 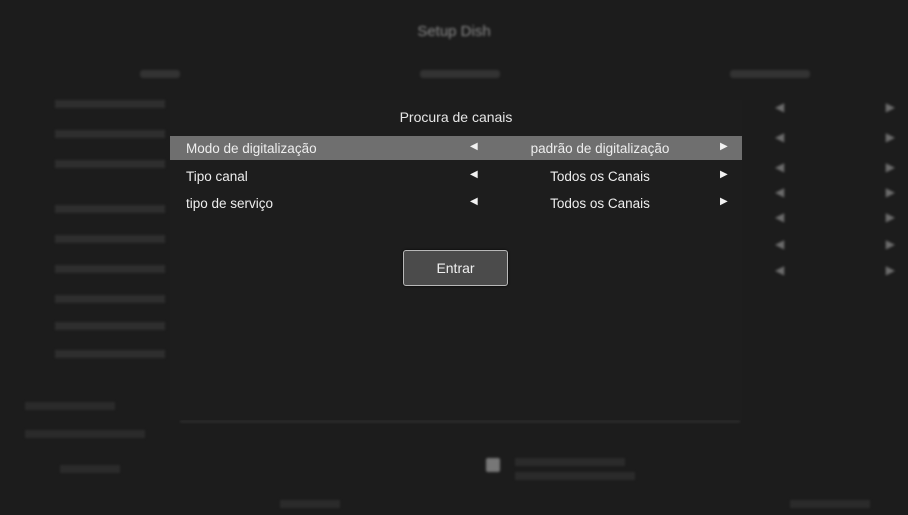 I want to click on background-signal-icon, so click(x=493, y=465).